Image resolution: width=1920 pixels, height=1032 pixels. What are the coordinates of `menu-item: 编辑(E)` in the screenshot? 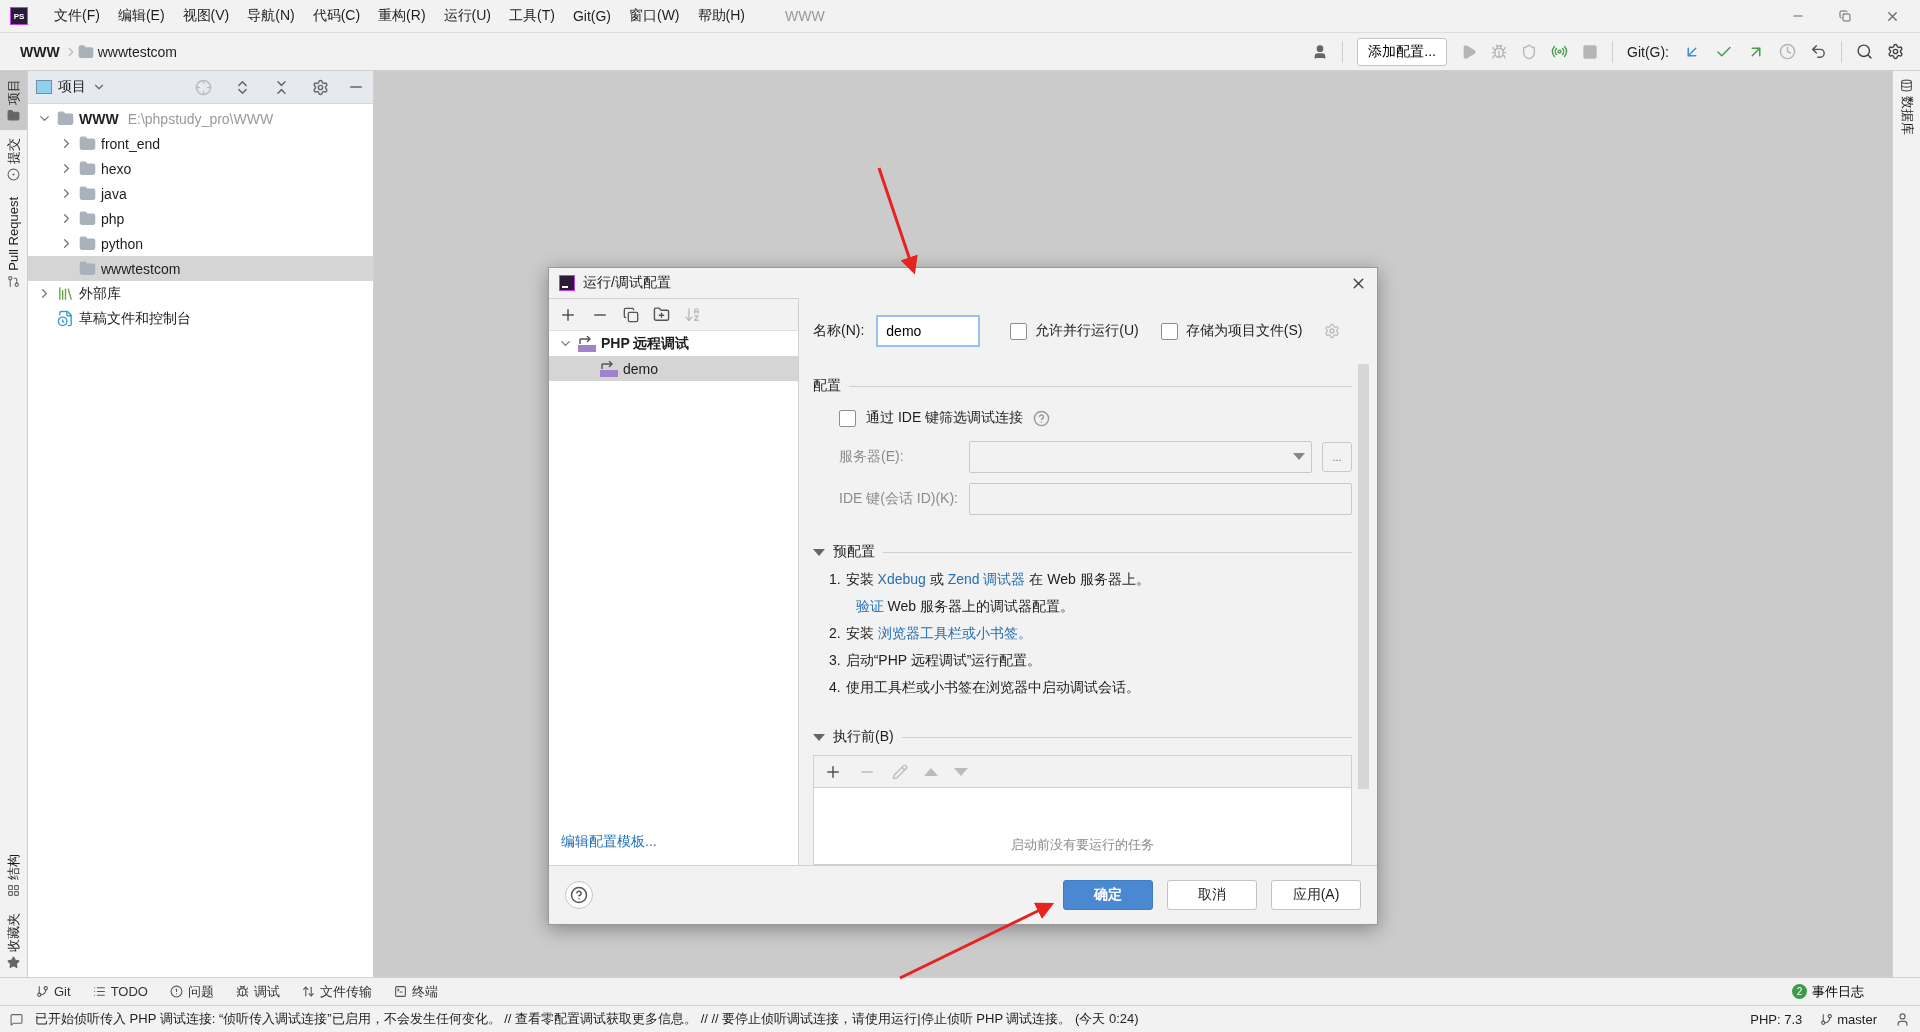 It's located at (141, 16).